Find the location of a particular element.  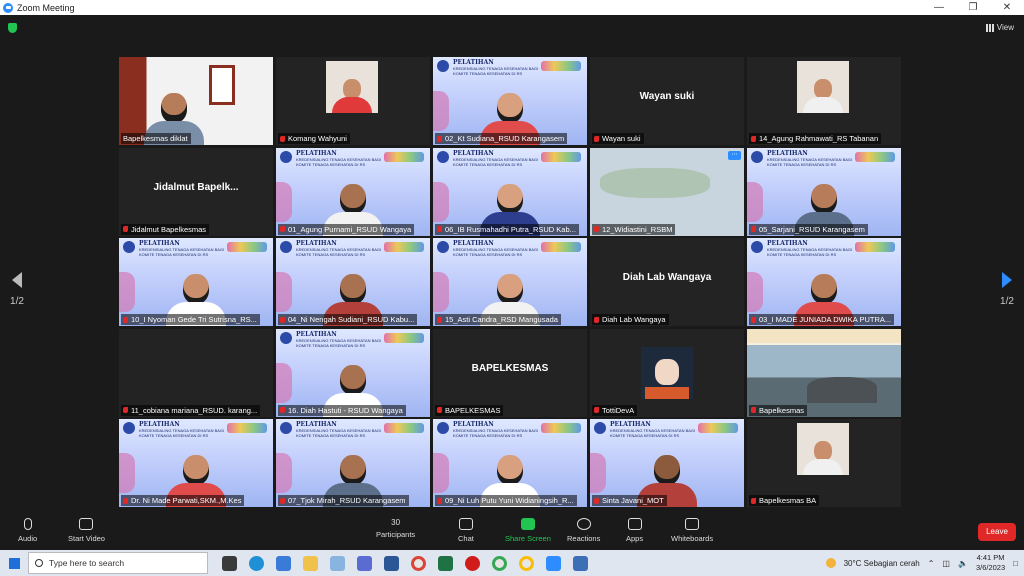

video-app-icon is located at coordinates (580, 563).